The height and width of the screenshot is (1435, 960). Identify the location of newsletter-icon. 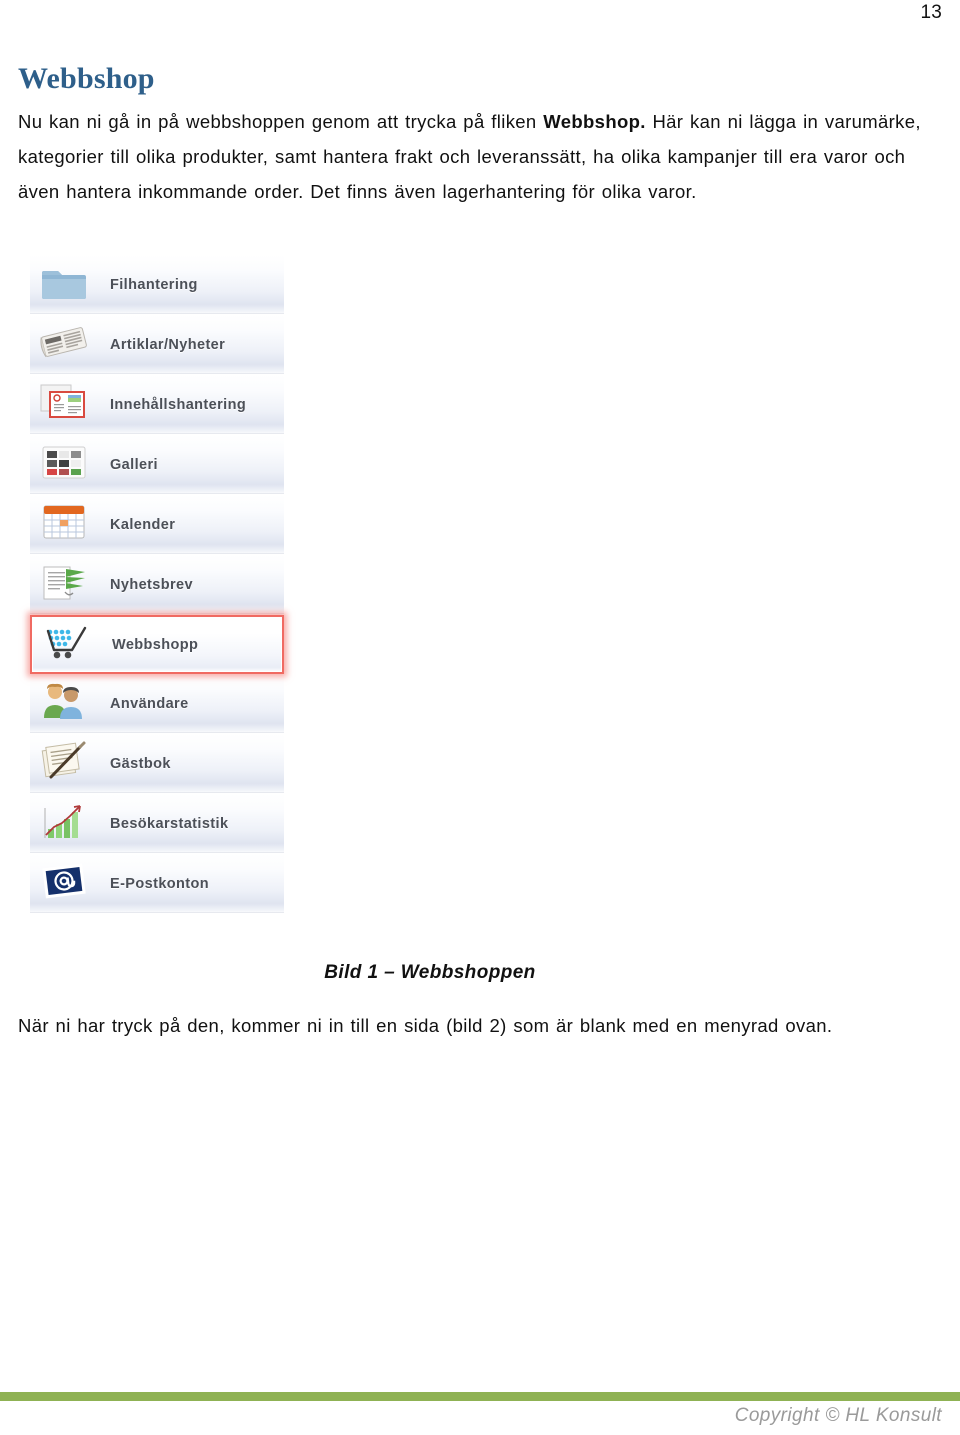
(69, 585).